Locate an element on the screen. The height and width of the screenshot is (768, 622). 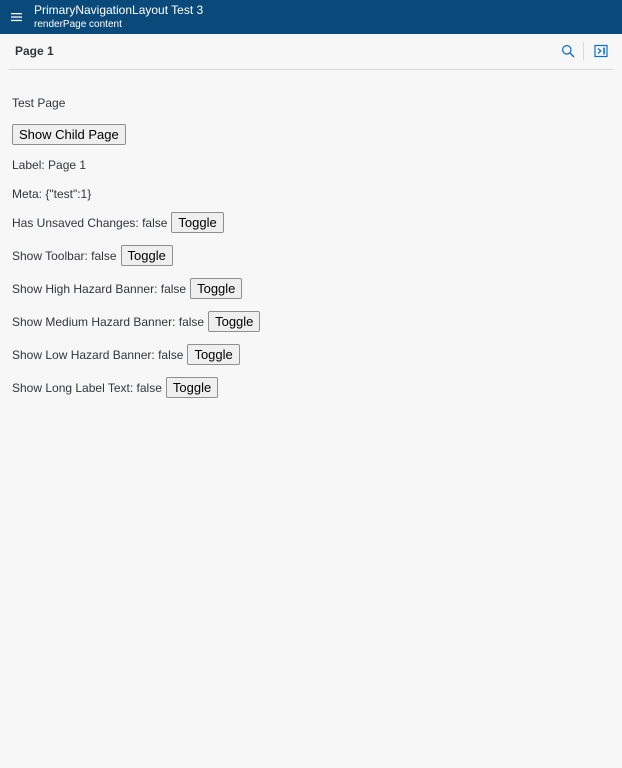
toggle-row-high-hazard: Show High Hazard Banner: false Toggle is located at coordinates (136, 288).